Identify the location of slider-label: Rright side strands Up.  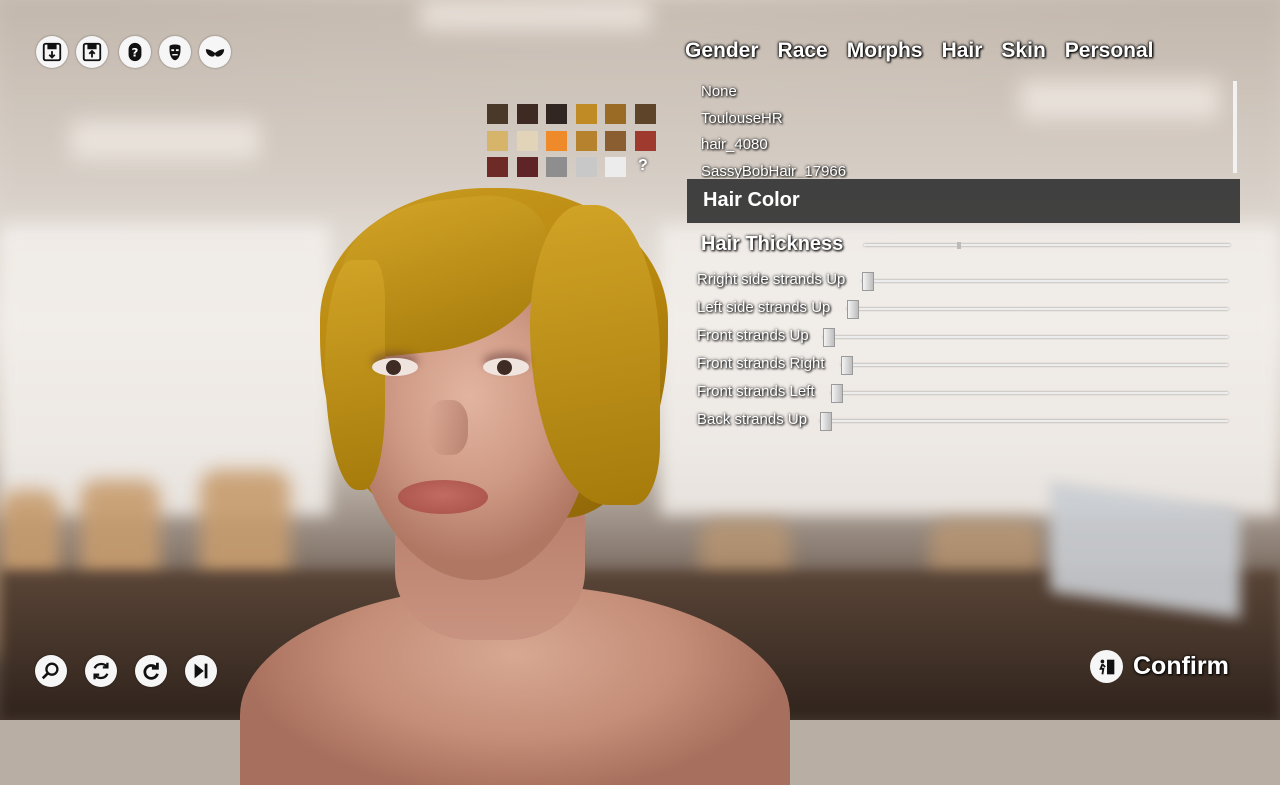
(771, 279).